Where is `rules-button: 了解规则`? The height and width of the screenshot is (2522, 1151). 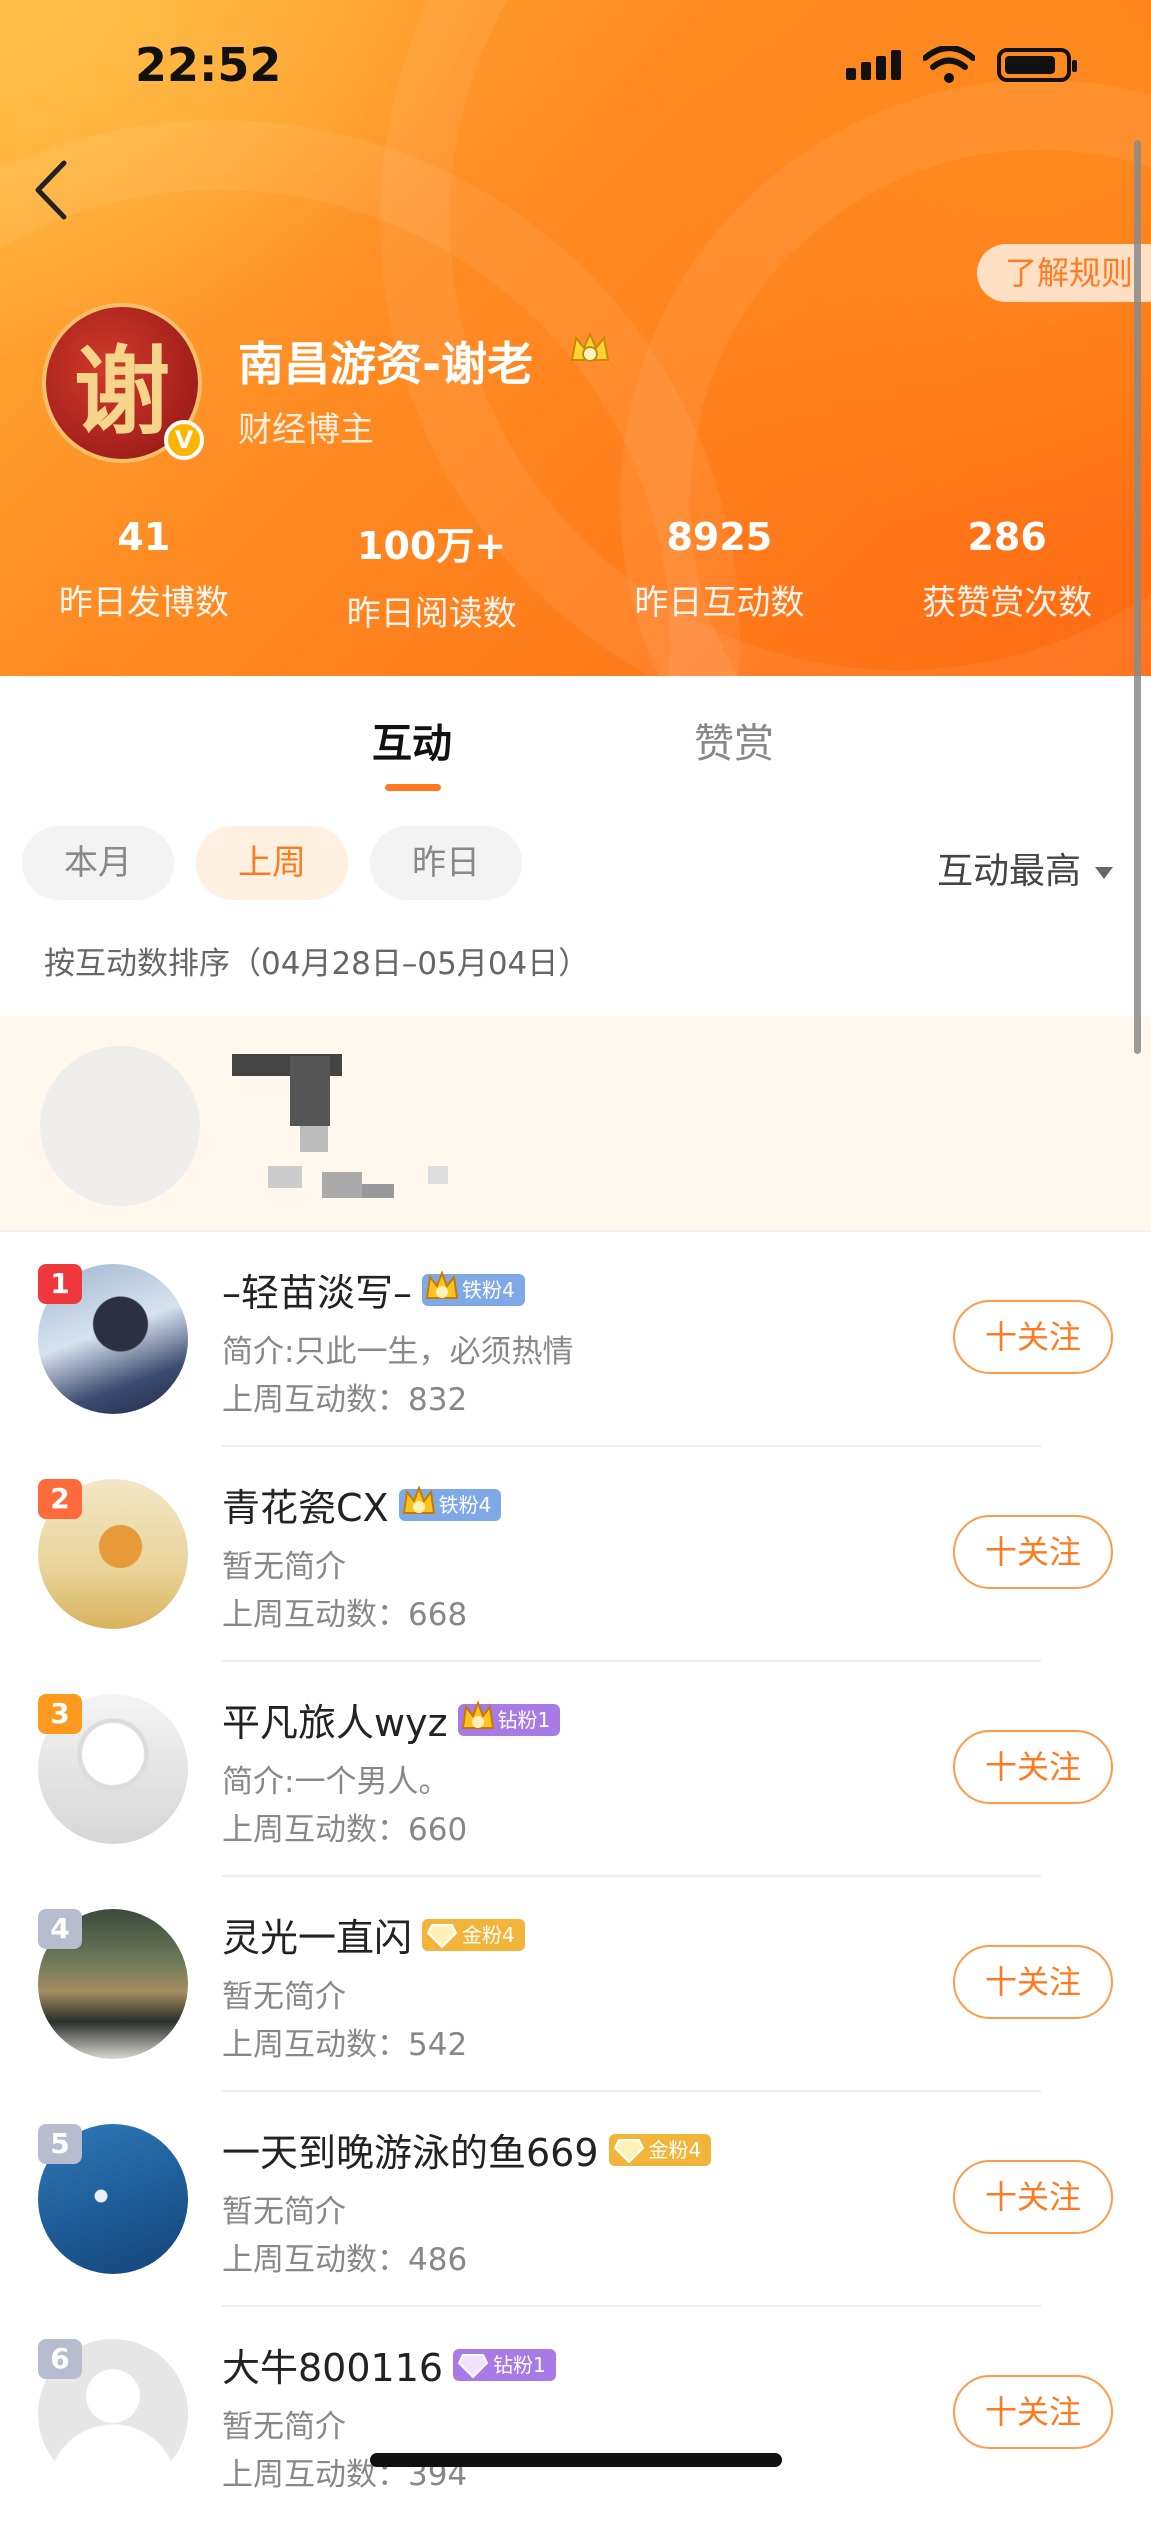 rules-button: 了解规则 is located at coordinates (1063, 273).